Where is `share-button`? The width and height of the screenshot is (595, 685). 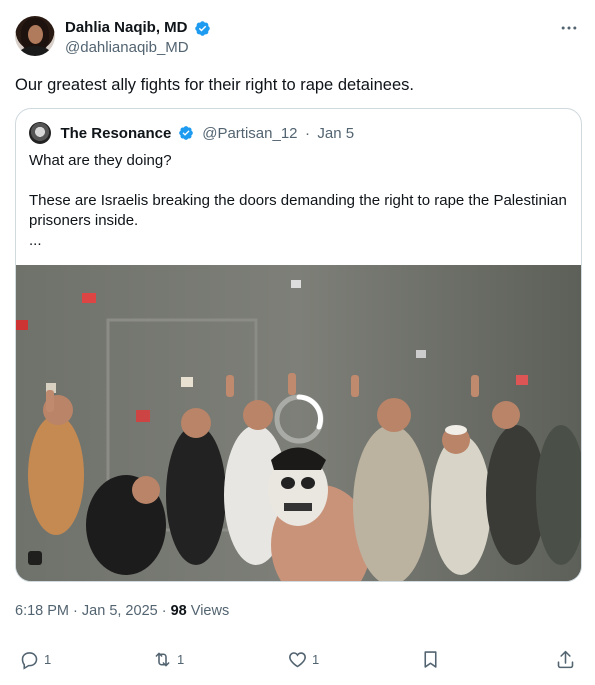
share-button is located at coordinates (565, 659).